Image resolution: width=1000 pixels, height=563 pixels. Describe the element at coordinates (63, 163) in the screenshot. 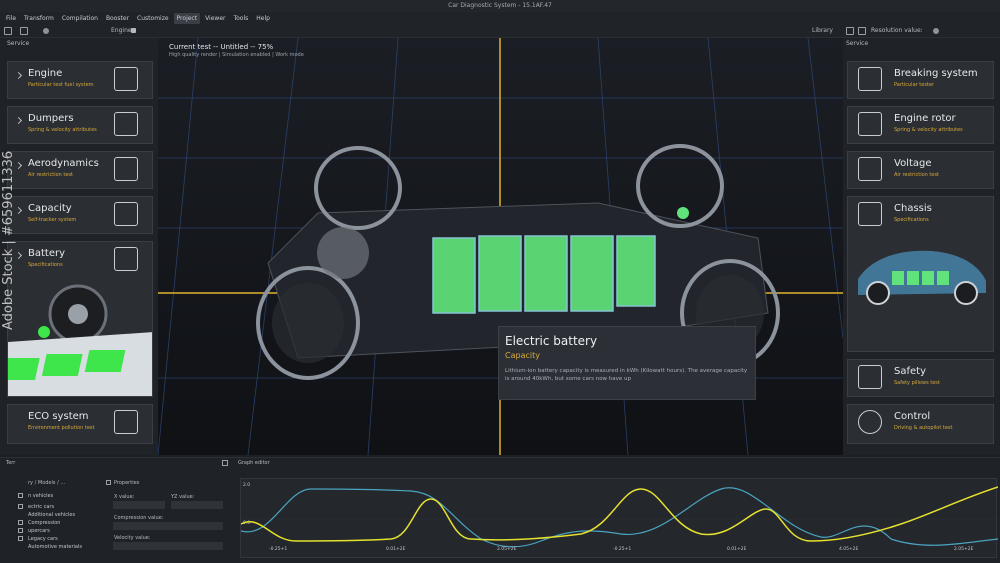

I see `card-title: Aerodynamics` at that location.